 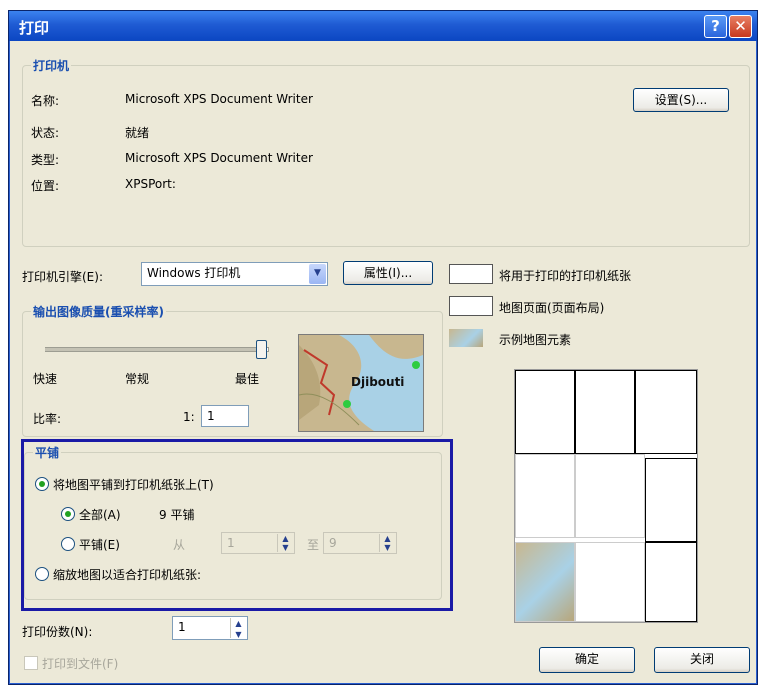 I want to click on status-label: 状态:, so click(x=45, y=133).